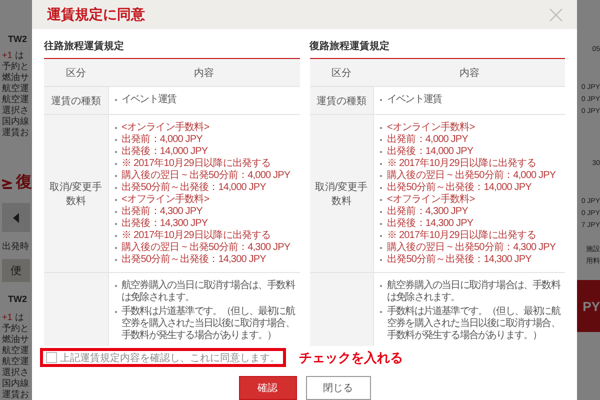 The image size is (600, 400). I want to click on confirm-button: 確認, so click(267, 388).